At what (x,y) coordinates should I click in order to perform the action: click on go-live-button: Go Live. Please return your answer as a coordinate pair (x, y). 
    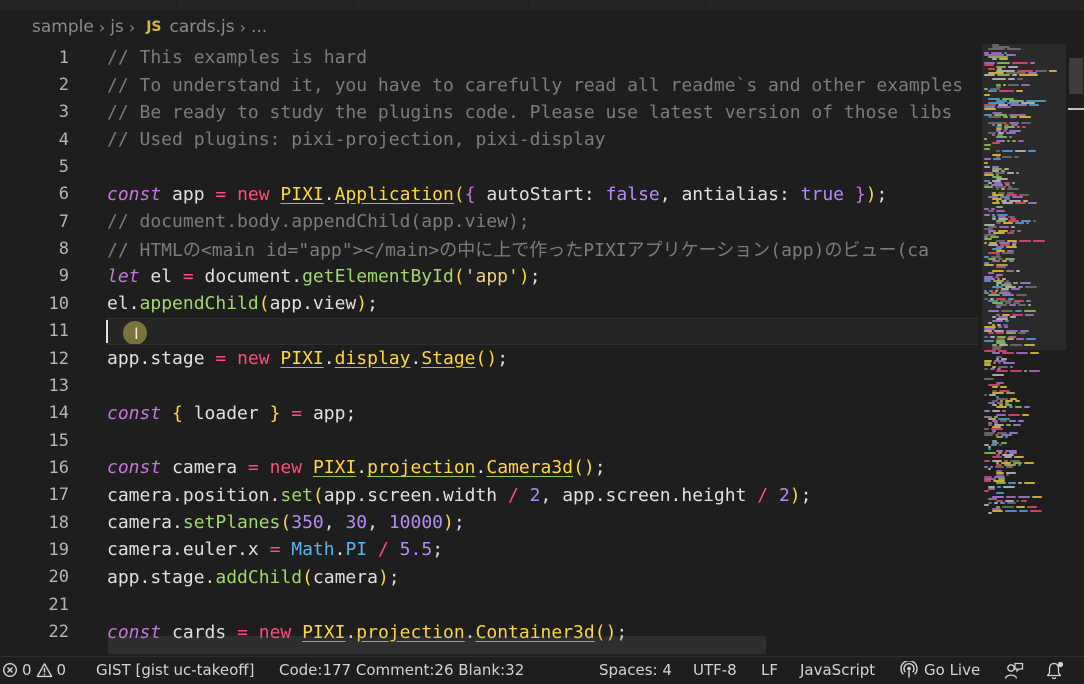
    Looking at the image, I should click on (940, 670).